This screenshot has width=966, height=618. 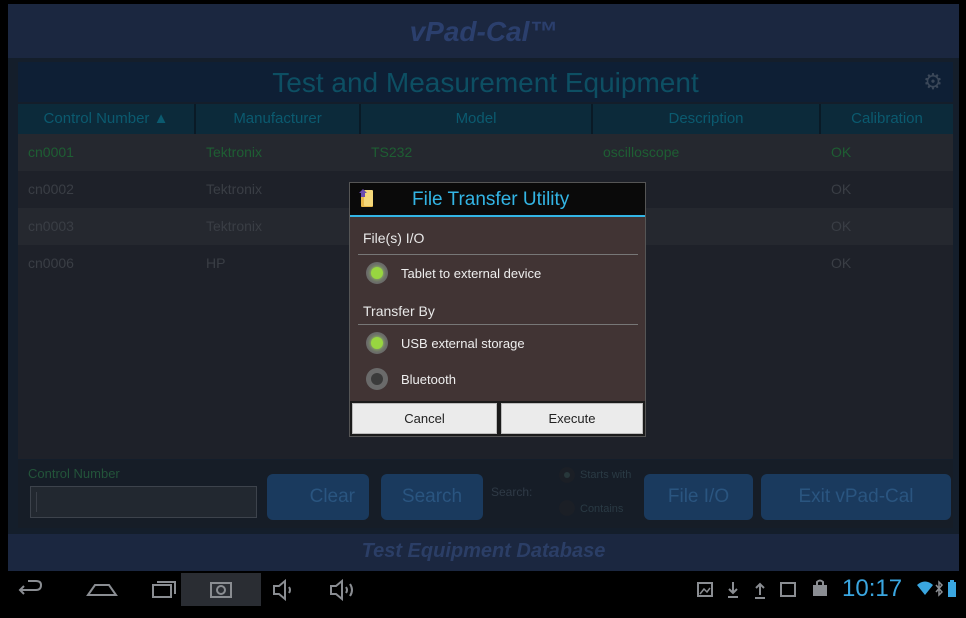 I want to click on bluetooth-radio, so click(x=377, y=379).